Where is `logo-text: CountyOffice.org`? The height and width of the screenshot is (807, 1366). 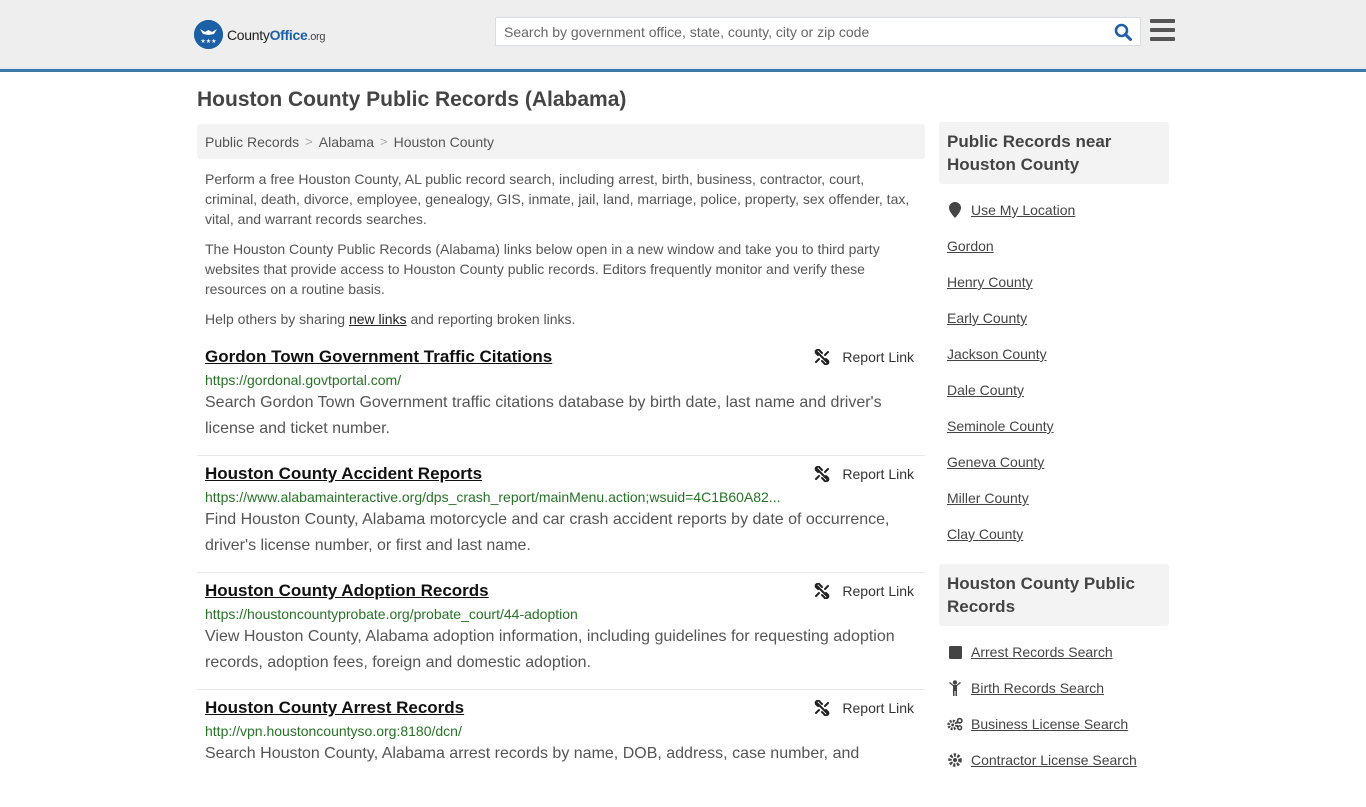 logo-text: CountyOffice.org is located at coordinates (276, 34).